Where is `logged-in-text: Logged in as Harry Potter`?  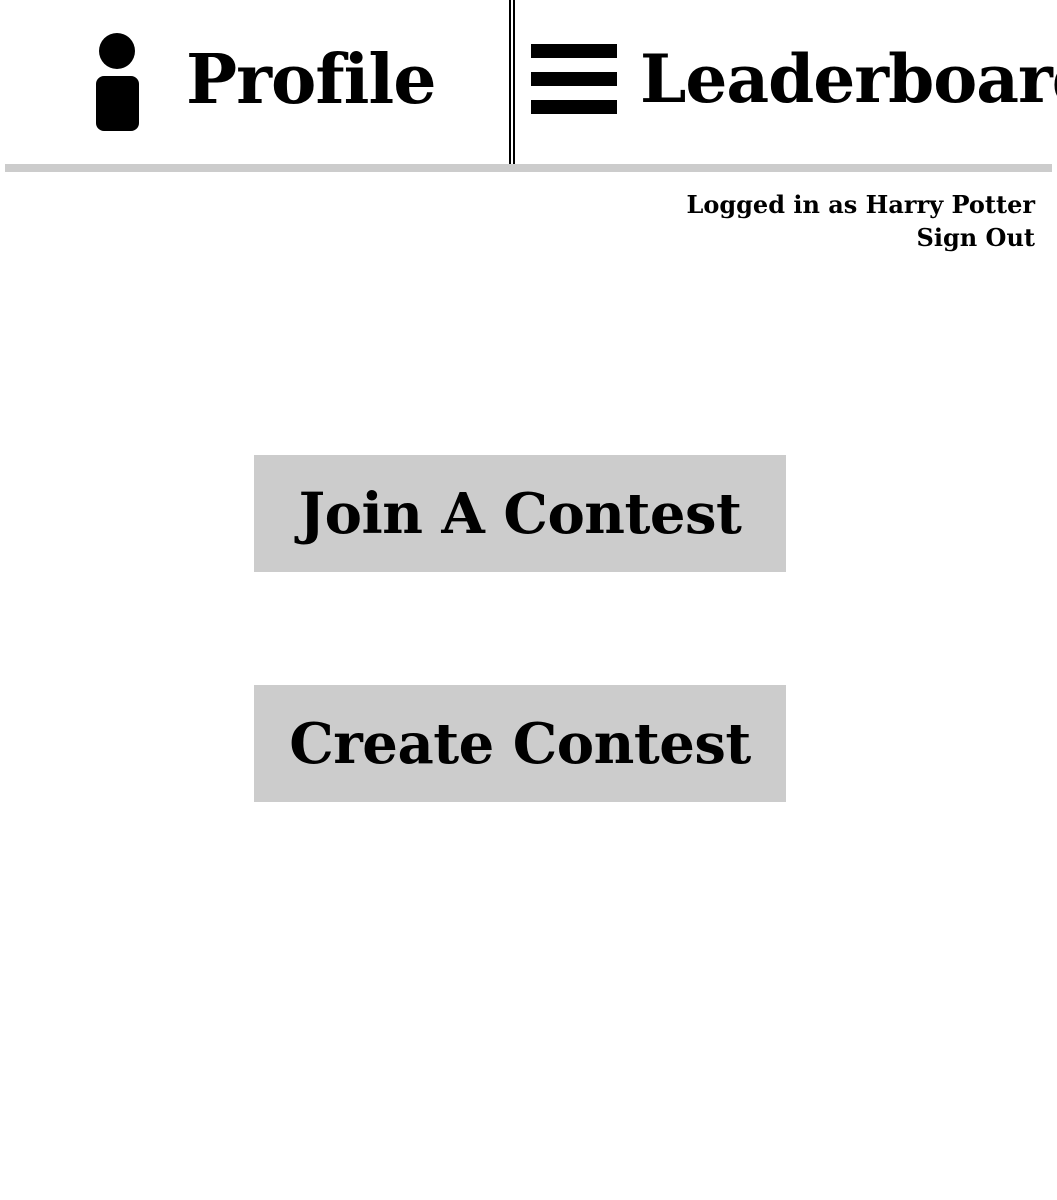 logged-in-text: Logged in as Harry Potter is located at coordinates (860, 204).